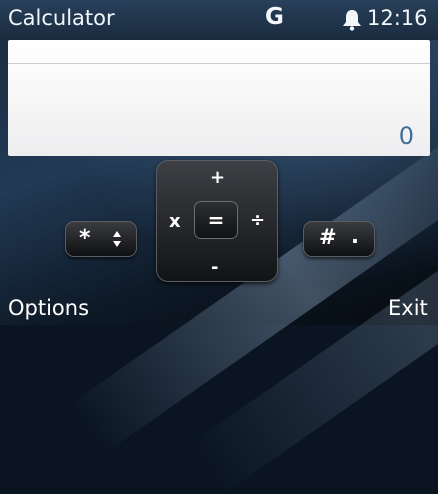  What do you see at coordinates (117, 234) in the screenshot?
I see `arrow-up-icon` at bounding box center [117, 234].